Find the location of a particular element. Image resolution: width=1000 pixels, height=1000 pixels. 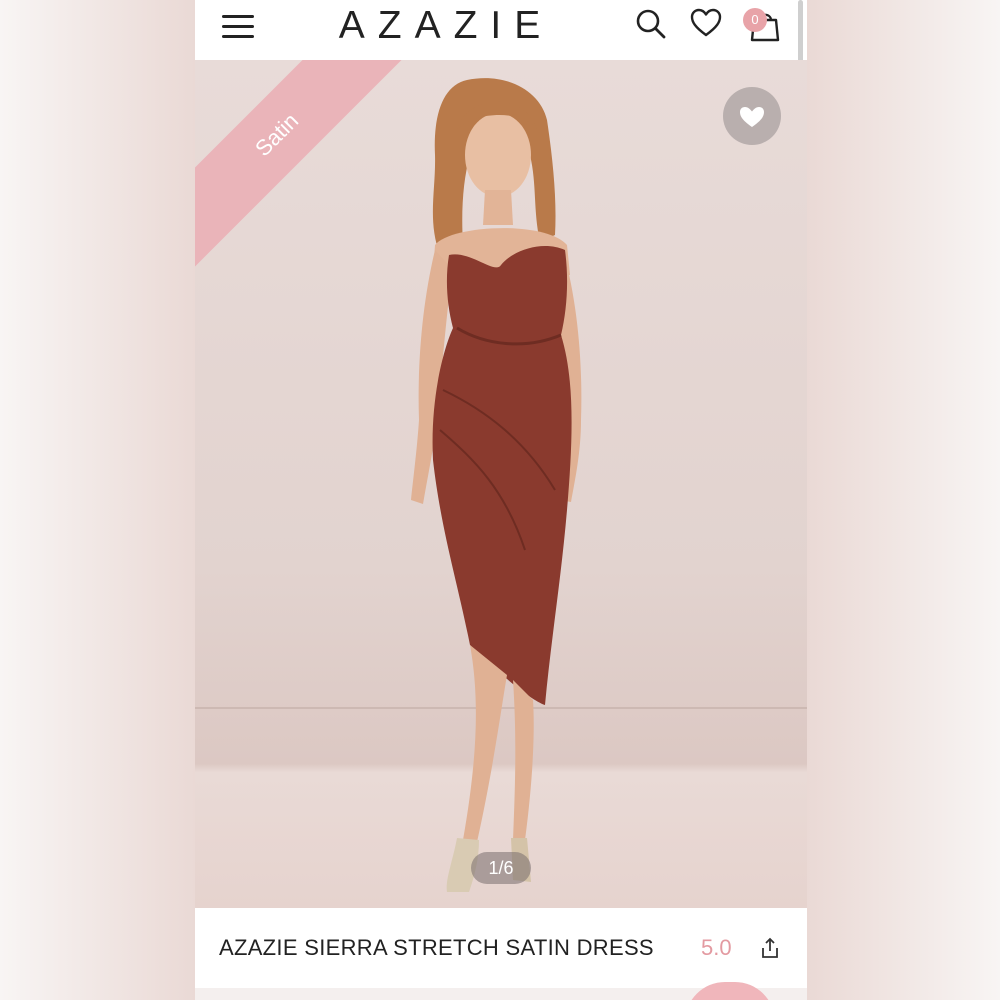

product-rating: 5.0 is located at coordinates (716, 948).